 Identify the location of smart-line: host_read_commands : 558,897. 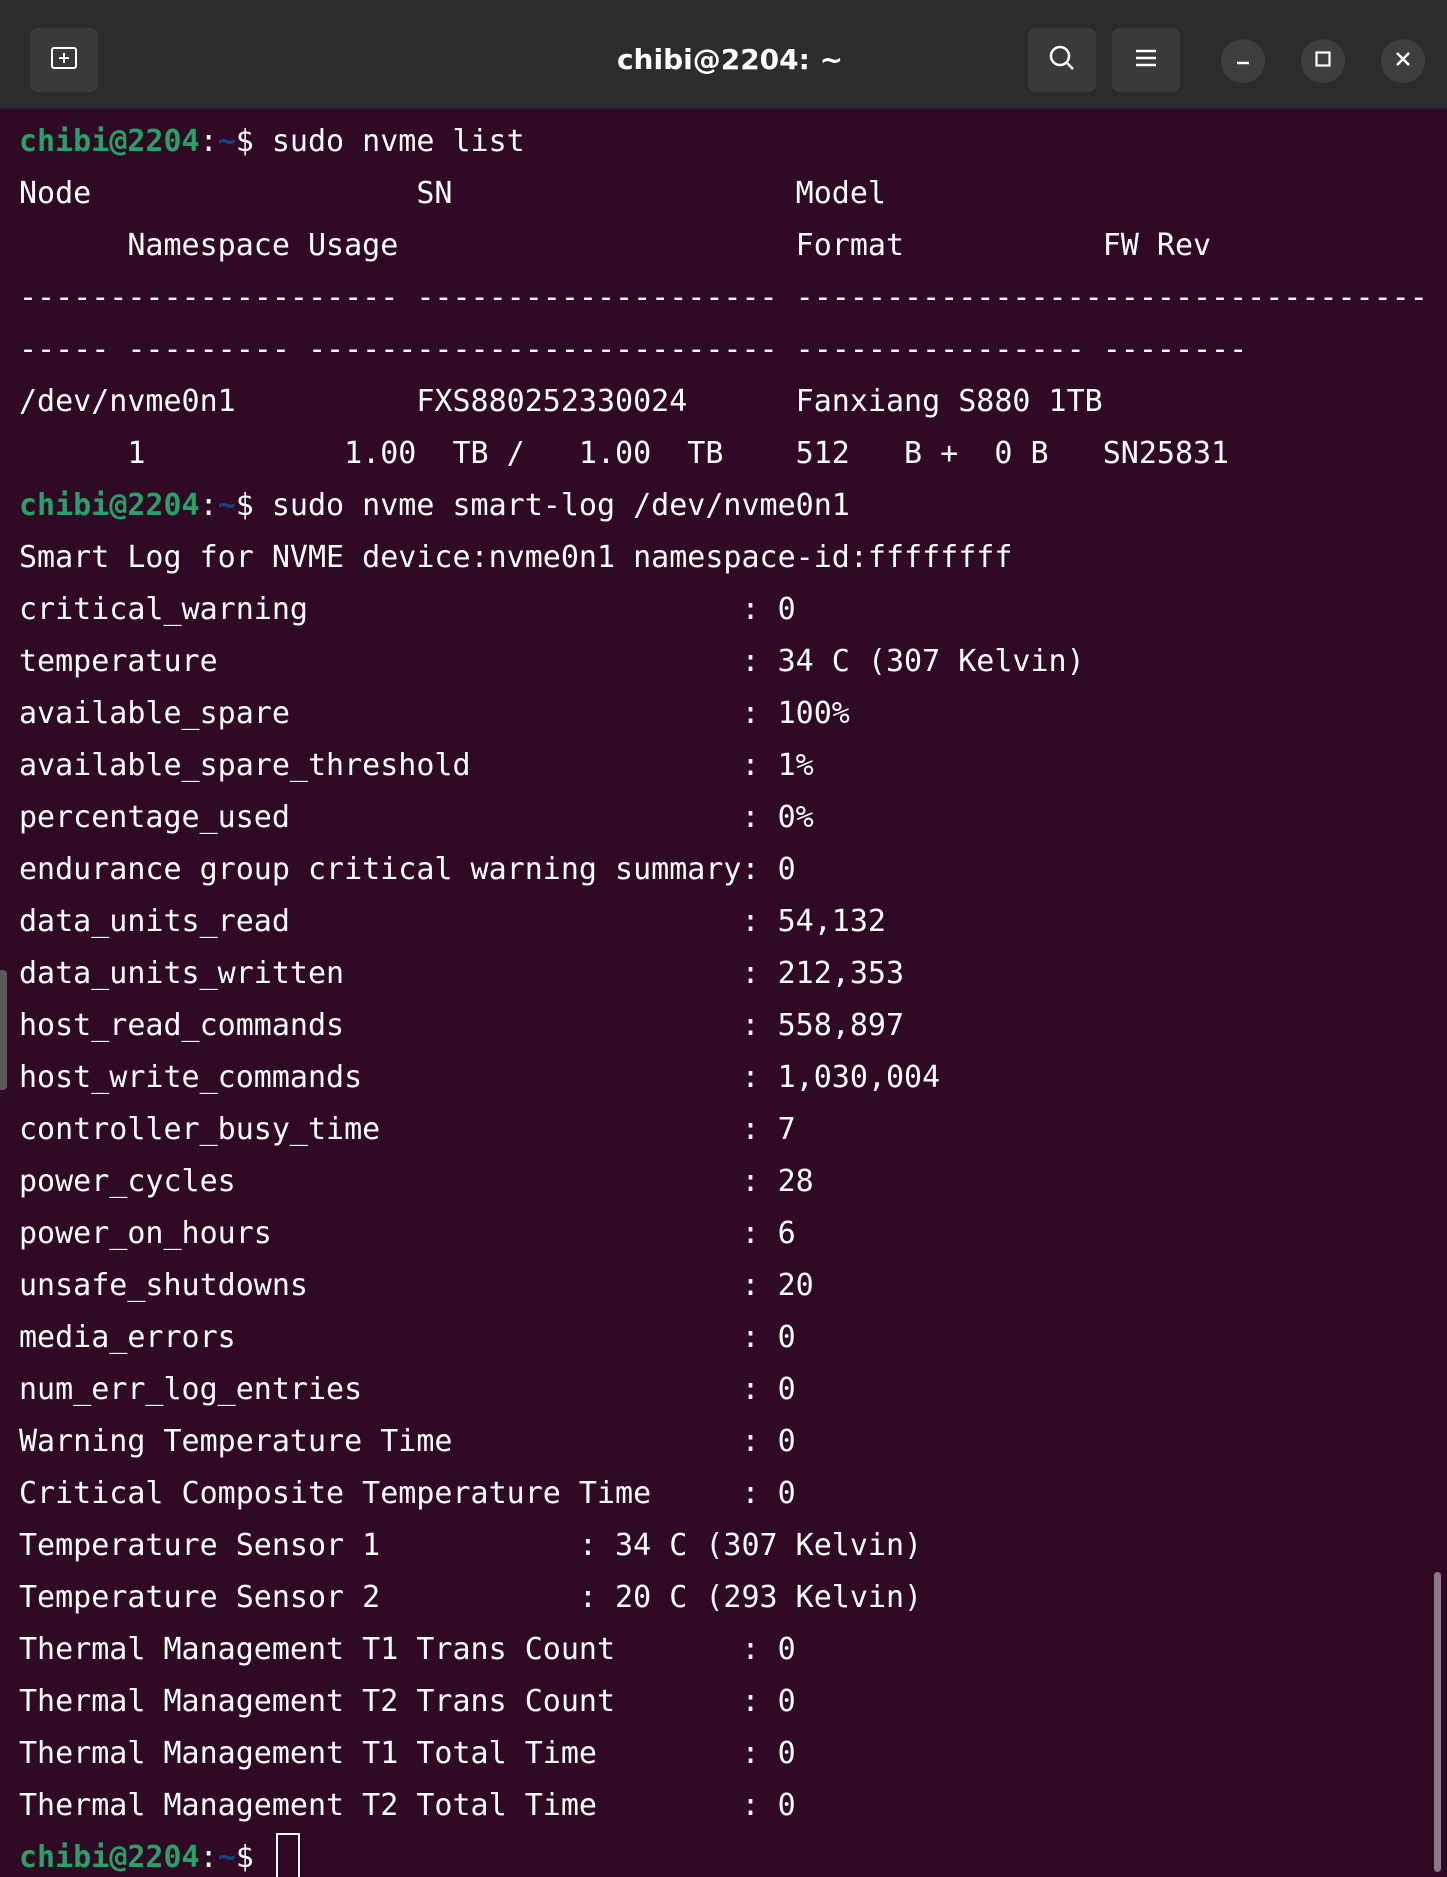
(462, 1025).